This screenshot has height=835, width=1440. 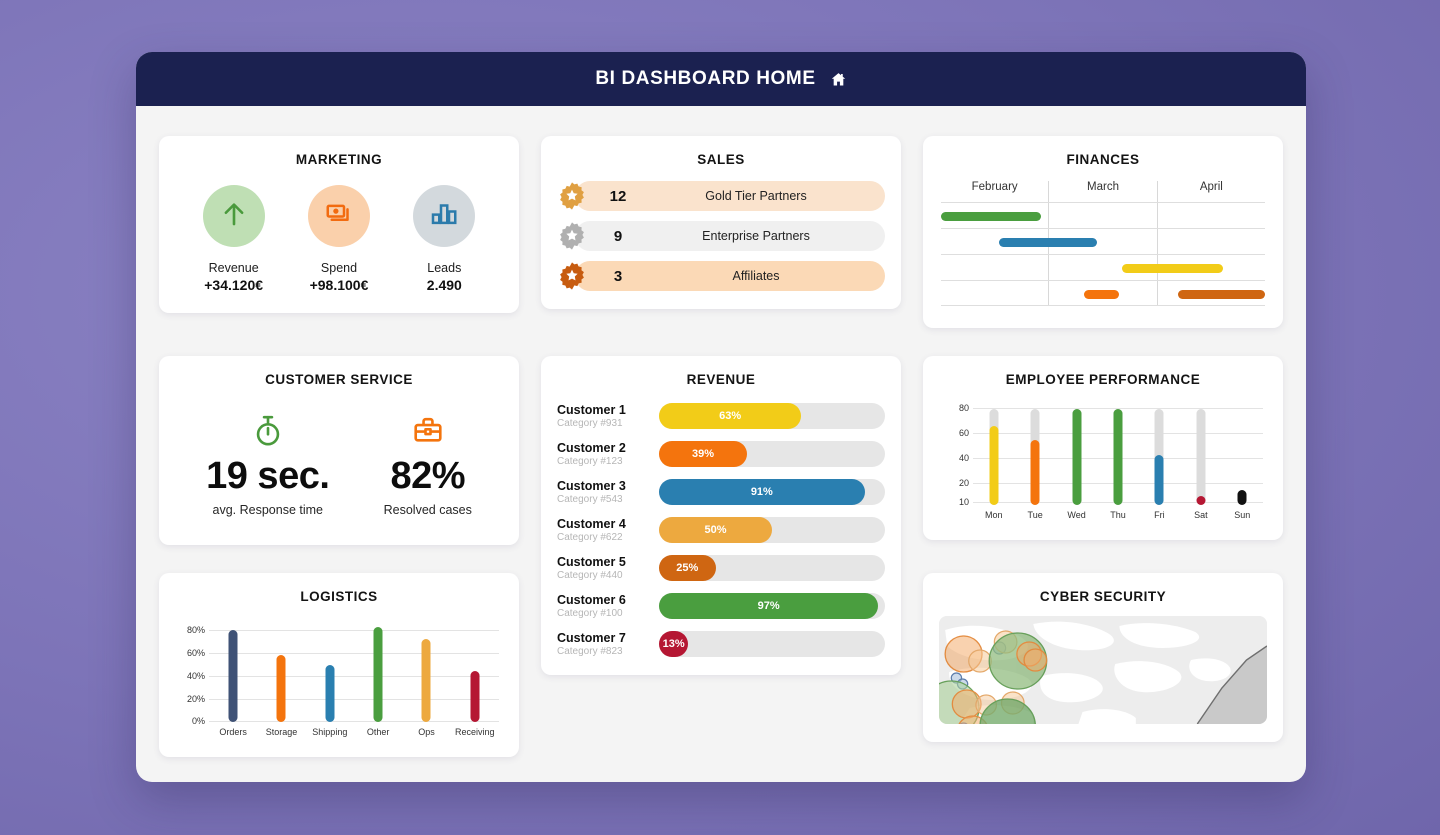 I want to click on kpi-spend-label: Spend, so click(x=339, y=268).